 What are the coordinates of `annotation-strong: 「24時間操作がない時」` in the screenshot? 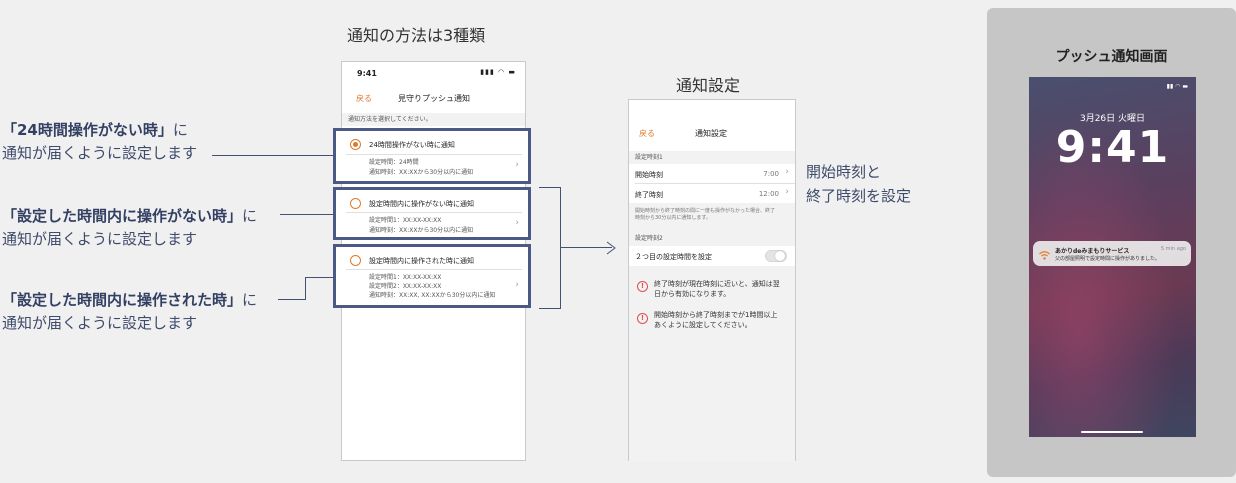 It's located at (87, 130).